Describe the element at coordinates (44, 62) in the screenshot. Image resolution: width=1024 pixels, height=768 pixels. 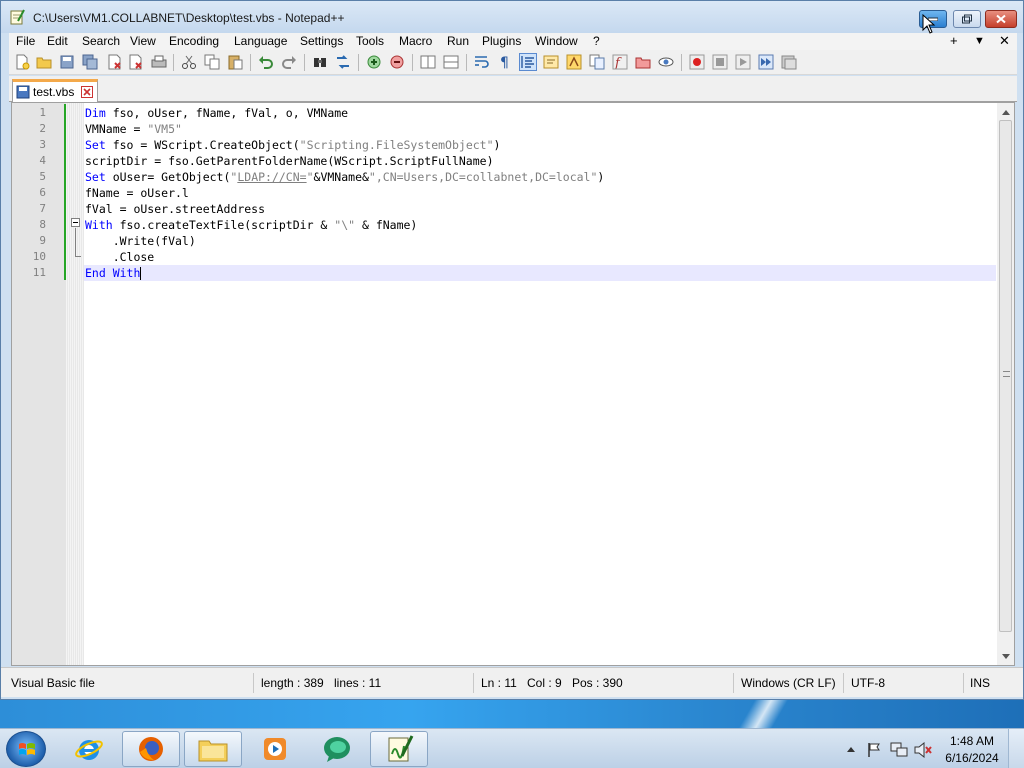
I see `open-file-icon` at that location.